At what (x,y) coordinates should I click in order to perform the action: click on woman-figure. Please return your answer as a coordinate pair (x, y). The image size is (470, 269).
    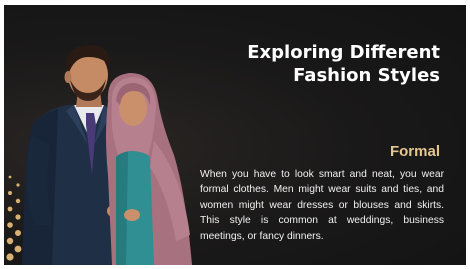
    Looking at the image, I should click on (149, 169).